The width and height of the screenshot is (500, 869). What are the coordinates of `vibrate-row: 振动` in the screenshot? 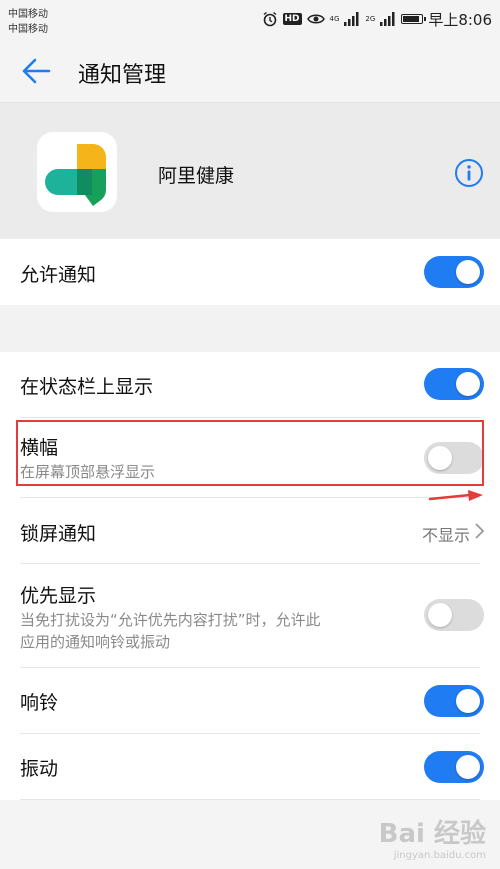 It's located at (250, 767).